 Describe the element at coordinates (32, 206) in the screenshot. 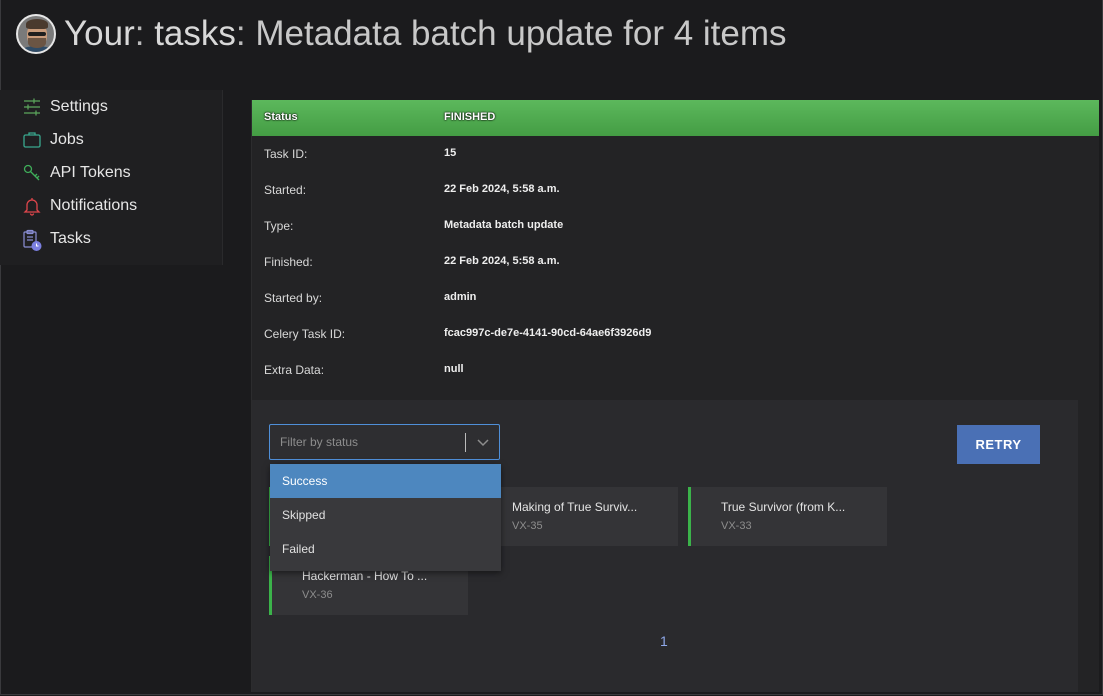

I see `bell-icon` at that location.